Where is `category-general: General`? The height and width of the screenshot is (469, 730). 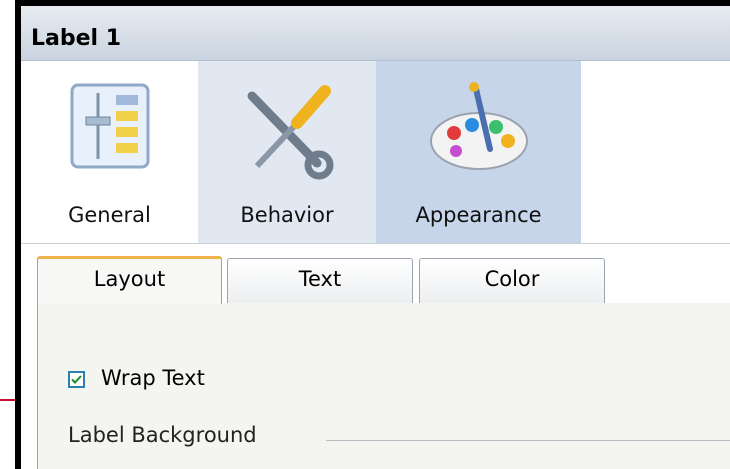
category-general: General is located at coordinates (109, 152).